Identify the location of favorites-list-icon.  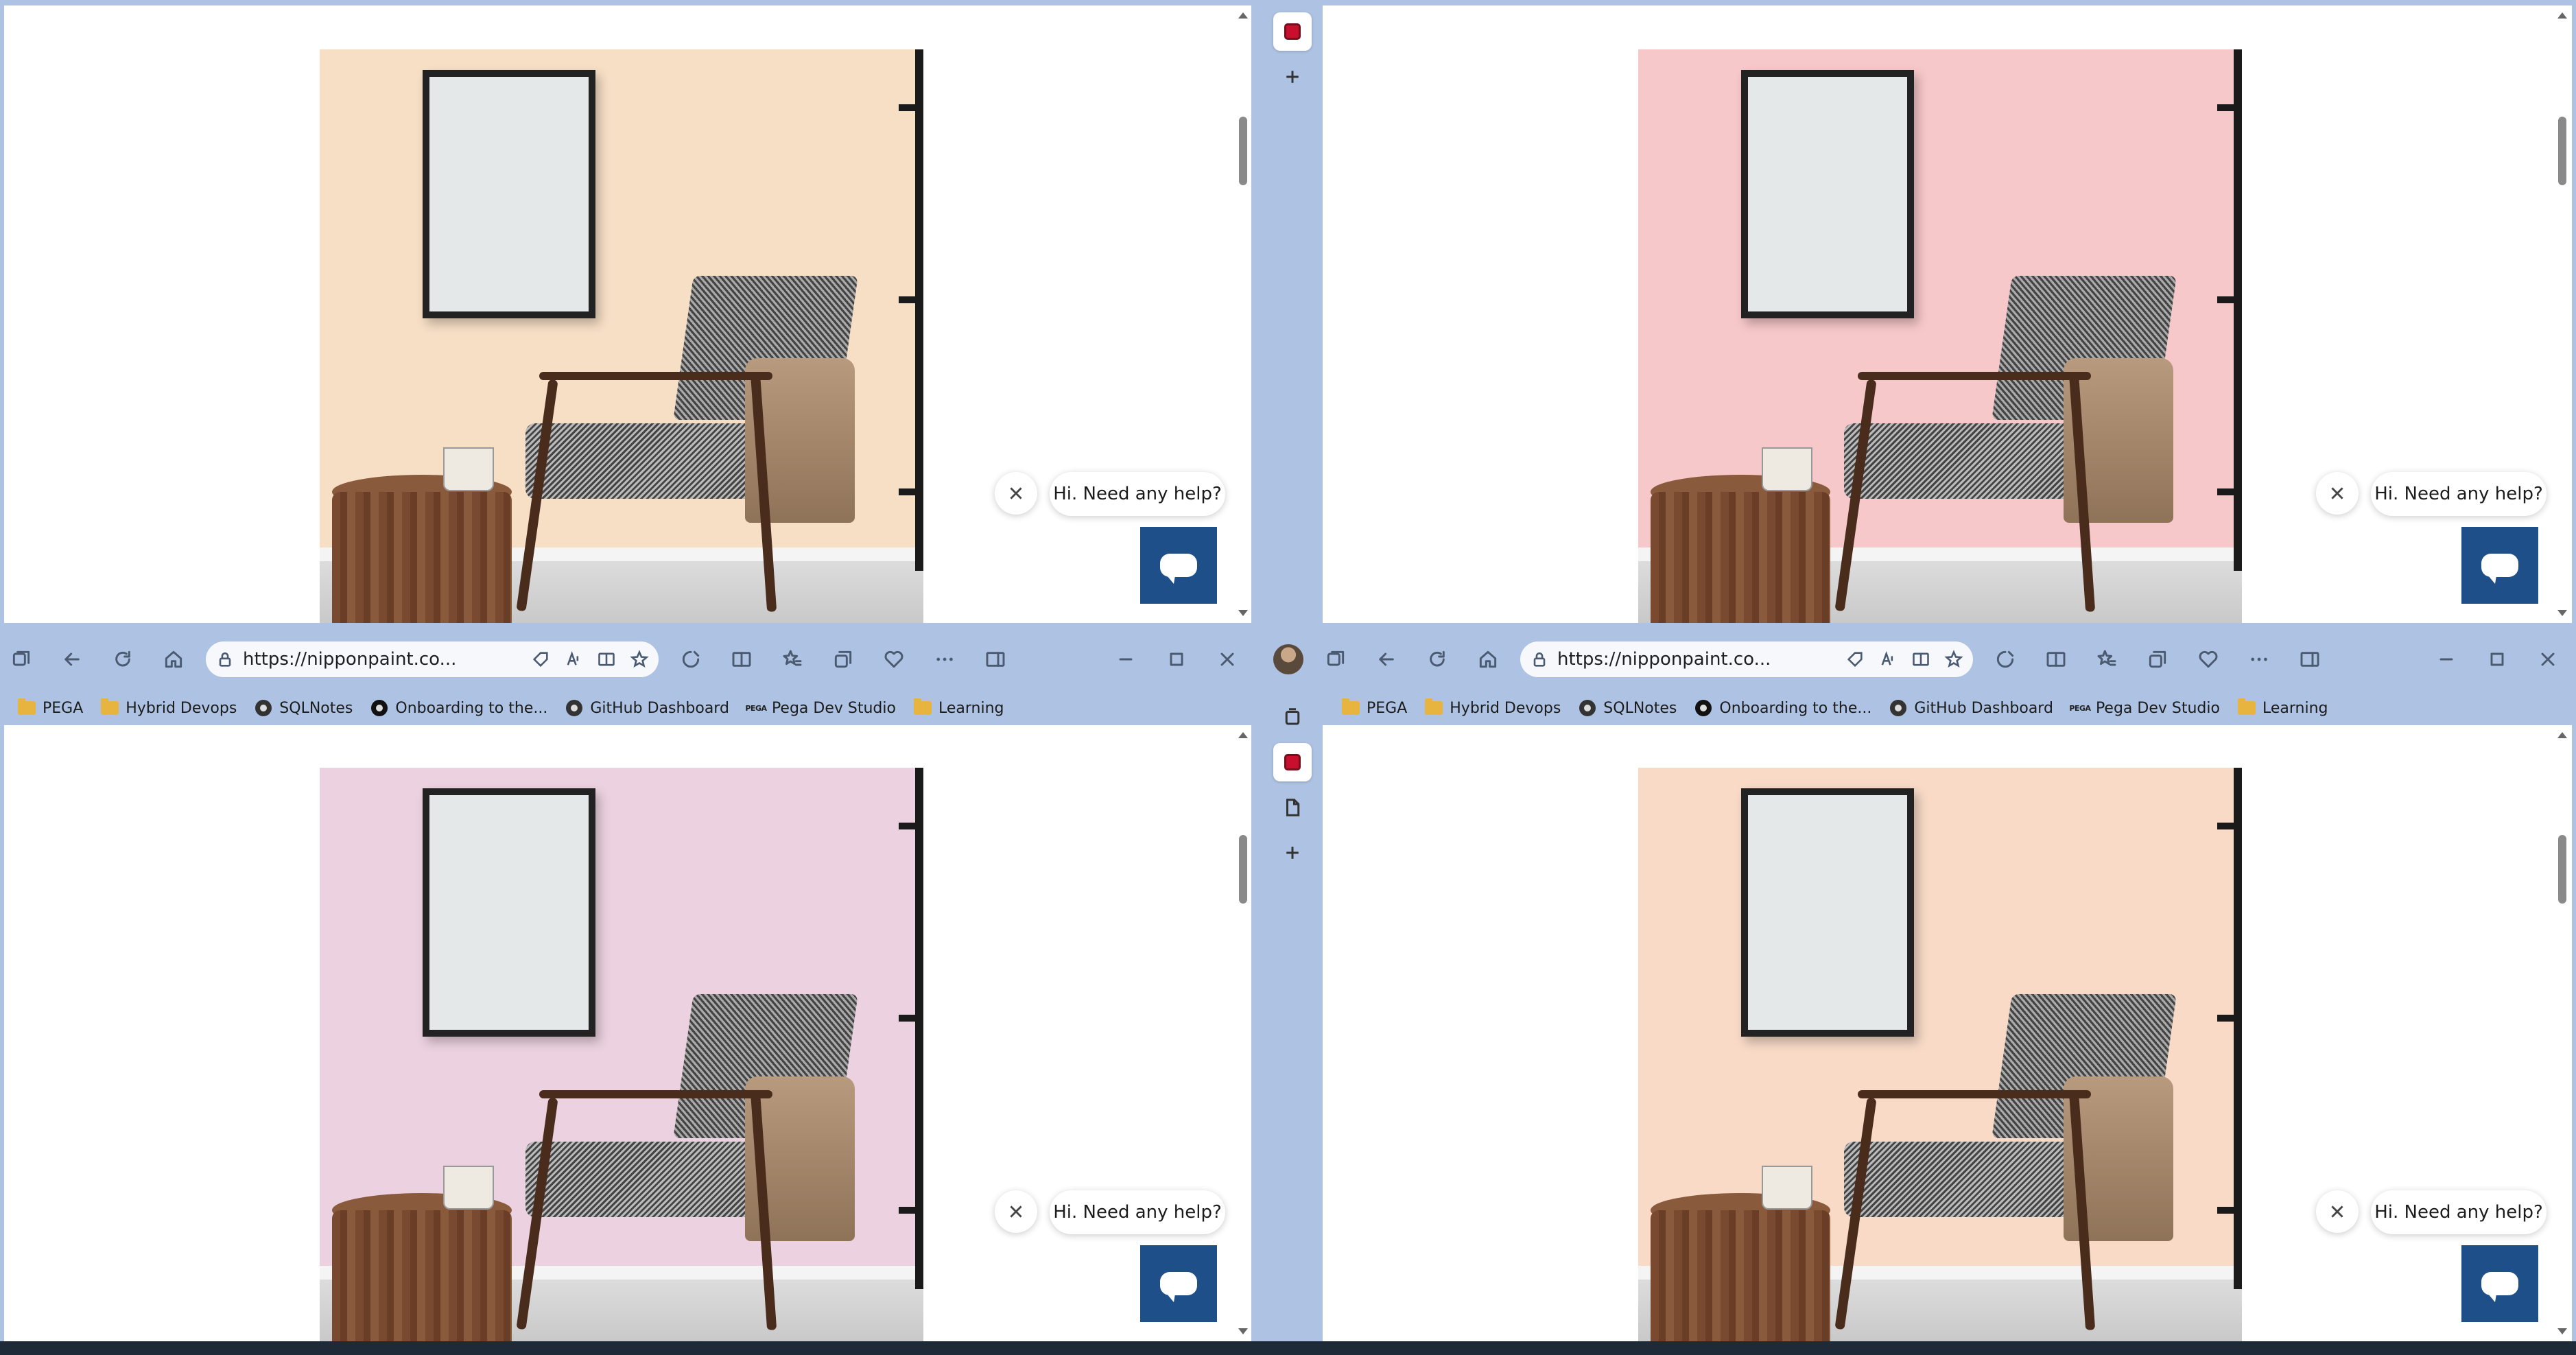
(2106, 658).